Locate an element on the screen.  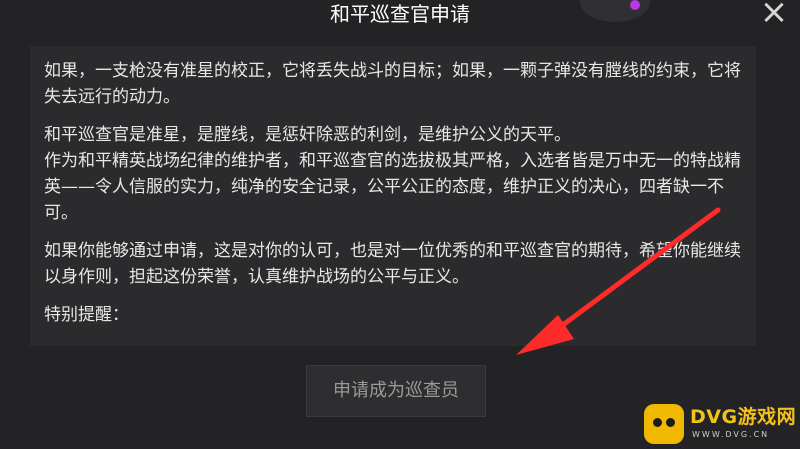
dialog-title: 和平巡查官申请 is located at coordinates (400, 14).